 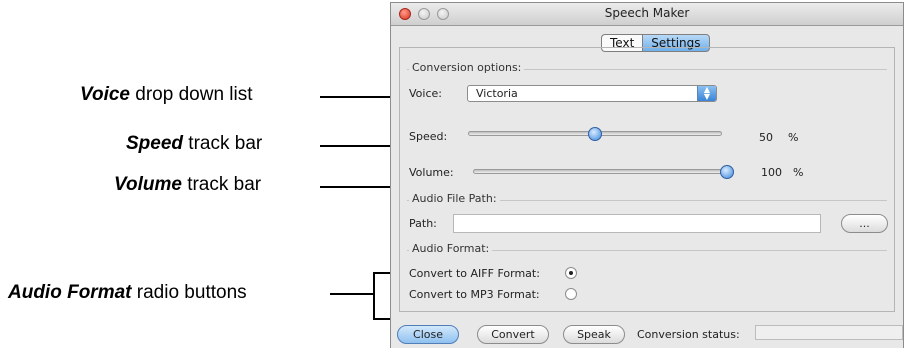 What do you see at coordinates (223, 143) in the screenshot?
I see `speed-callout-text: track bar` at bounding box center [223, 143].